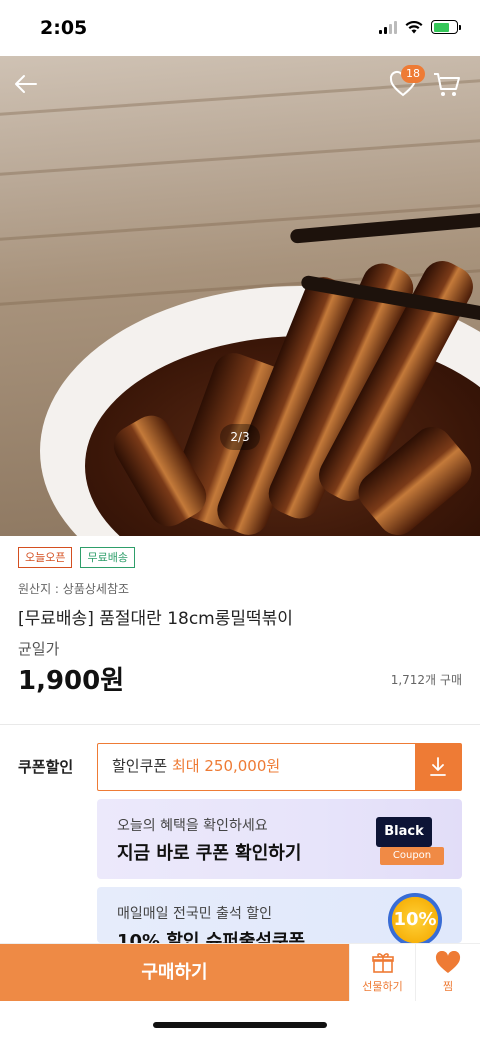 The image size is (480, 1039). I want to click on price-label: 균일가, so click(39, 649).